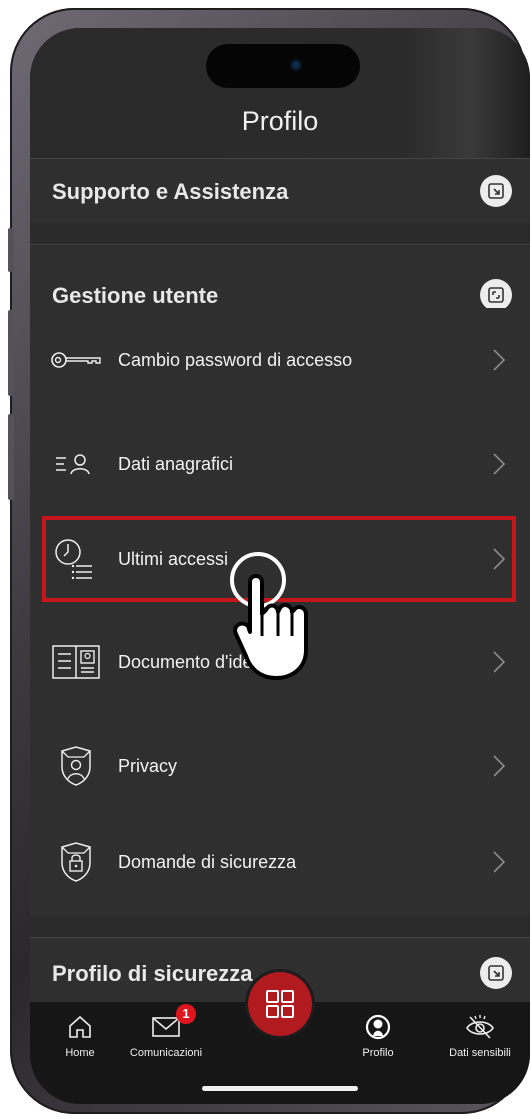 The width and height of the screenshot is (531, 1120). Describe the element at coordinates (235, 360) in the screenshot. I see `menu-label-change-password: Cambio password di accesso` at that location.